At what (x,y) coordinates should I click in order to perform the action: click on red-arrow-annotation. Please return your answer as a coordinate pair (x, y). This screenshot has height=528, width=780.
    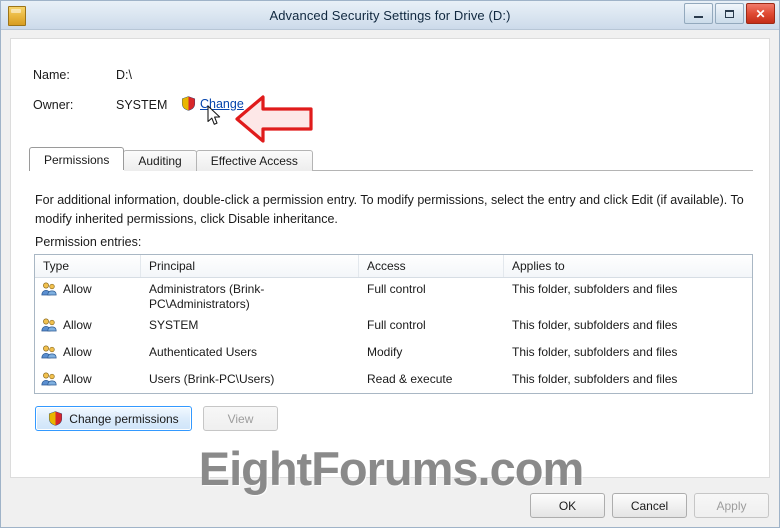
    Looking at the image, I should click on (274, 119).